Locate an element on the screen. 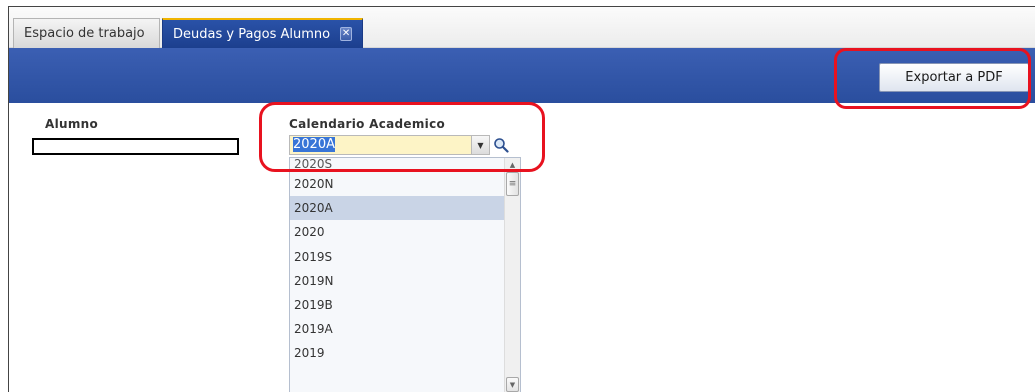  list-item: 2019 is located at coordinates (397, 353).